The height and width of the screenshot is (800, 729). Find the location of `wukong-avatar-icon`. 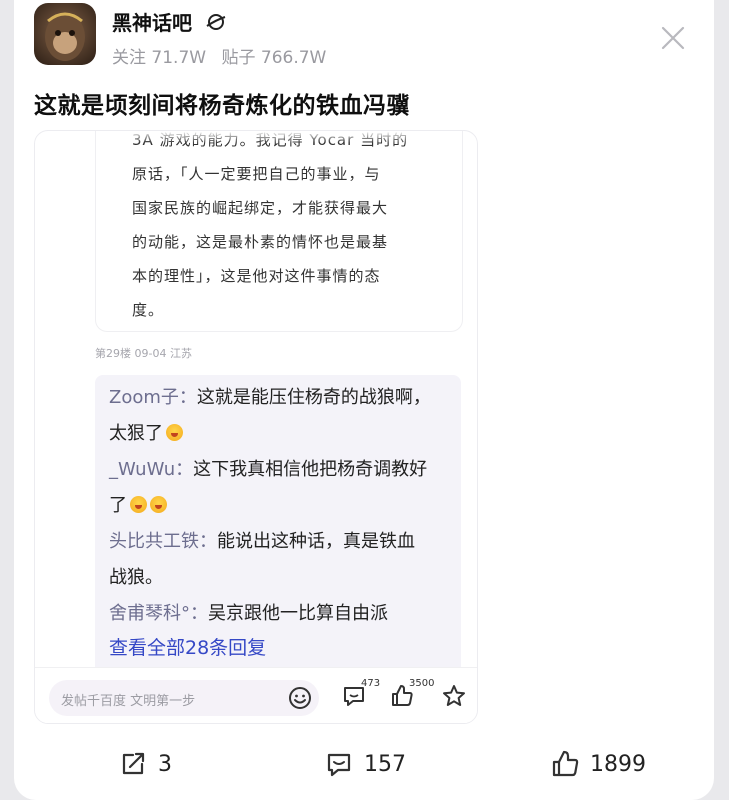

wukong-avatar-icon is located at coordinates (65, 36).